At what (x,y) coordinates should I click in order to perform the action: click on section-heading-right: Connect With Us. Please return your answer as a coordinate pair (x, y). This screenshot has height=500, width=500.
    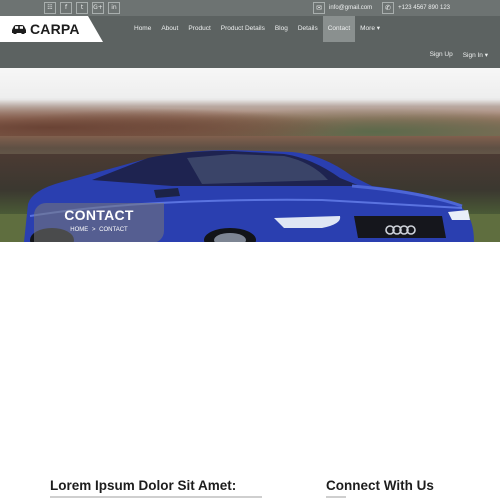
    Looking at the image, I should click on (380, 485).